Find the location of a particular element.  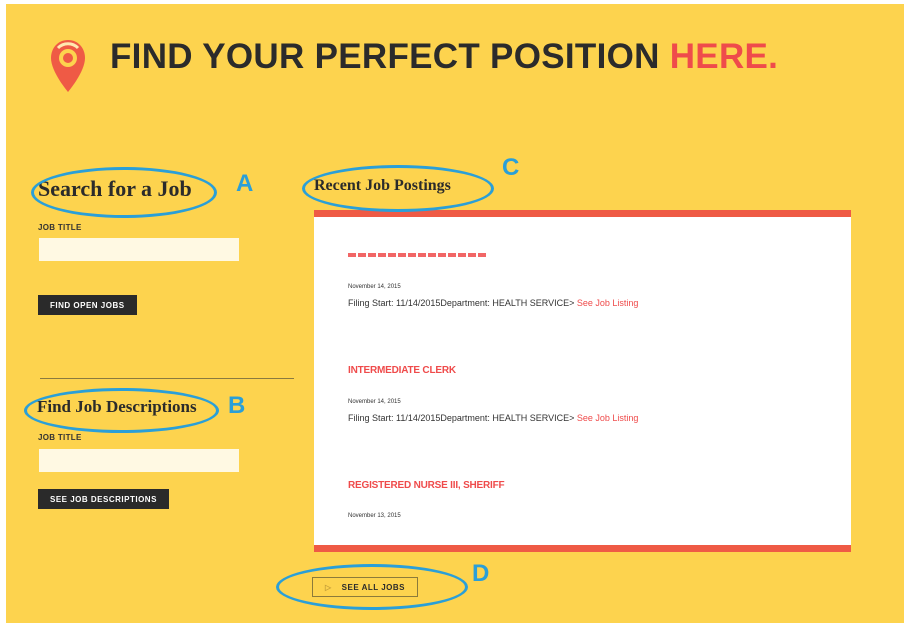

callout-letter-d: D is located at coordinates (481, 573).